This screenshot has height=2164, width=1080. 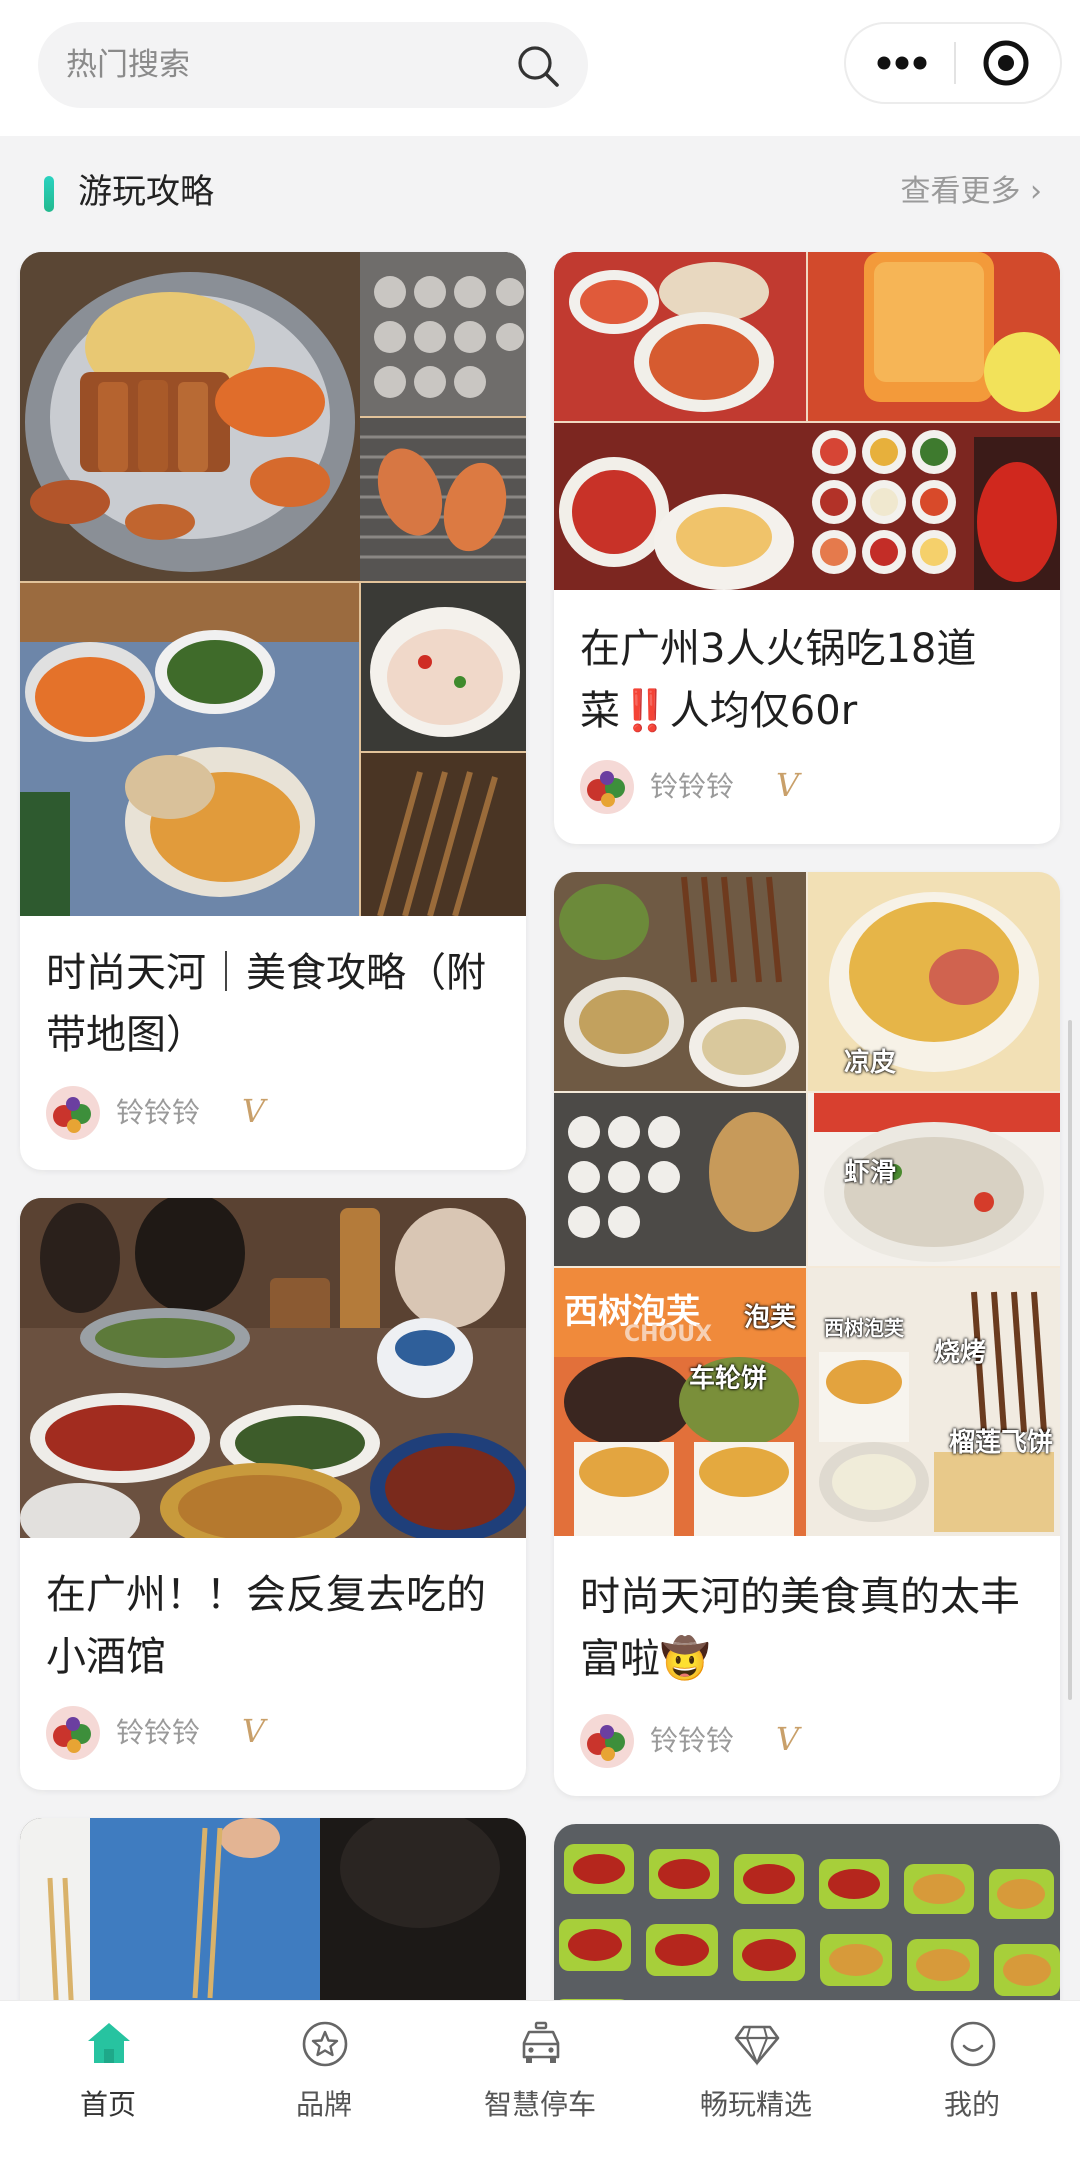 What do you see at coordinates (808, 1628) in the screenshot?
I see `card-title: 时尚天河的美食真的太丰富啦🤠` at bounding box center [808, 1628].